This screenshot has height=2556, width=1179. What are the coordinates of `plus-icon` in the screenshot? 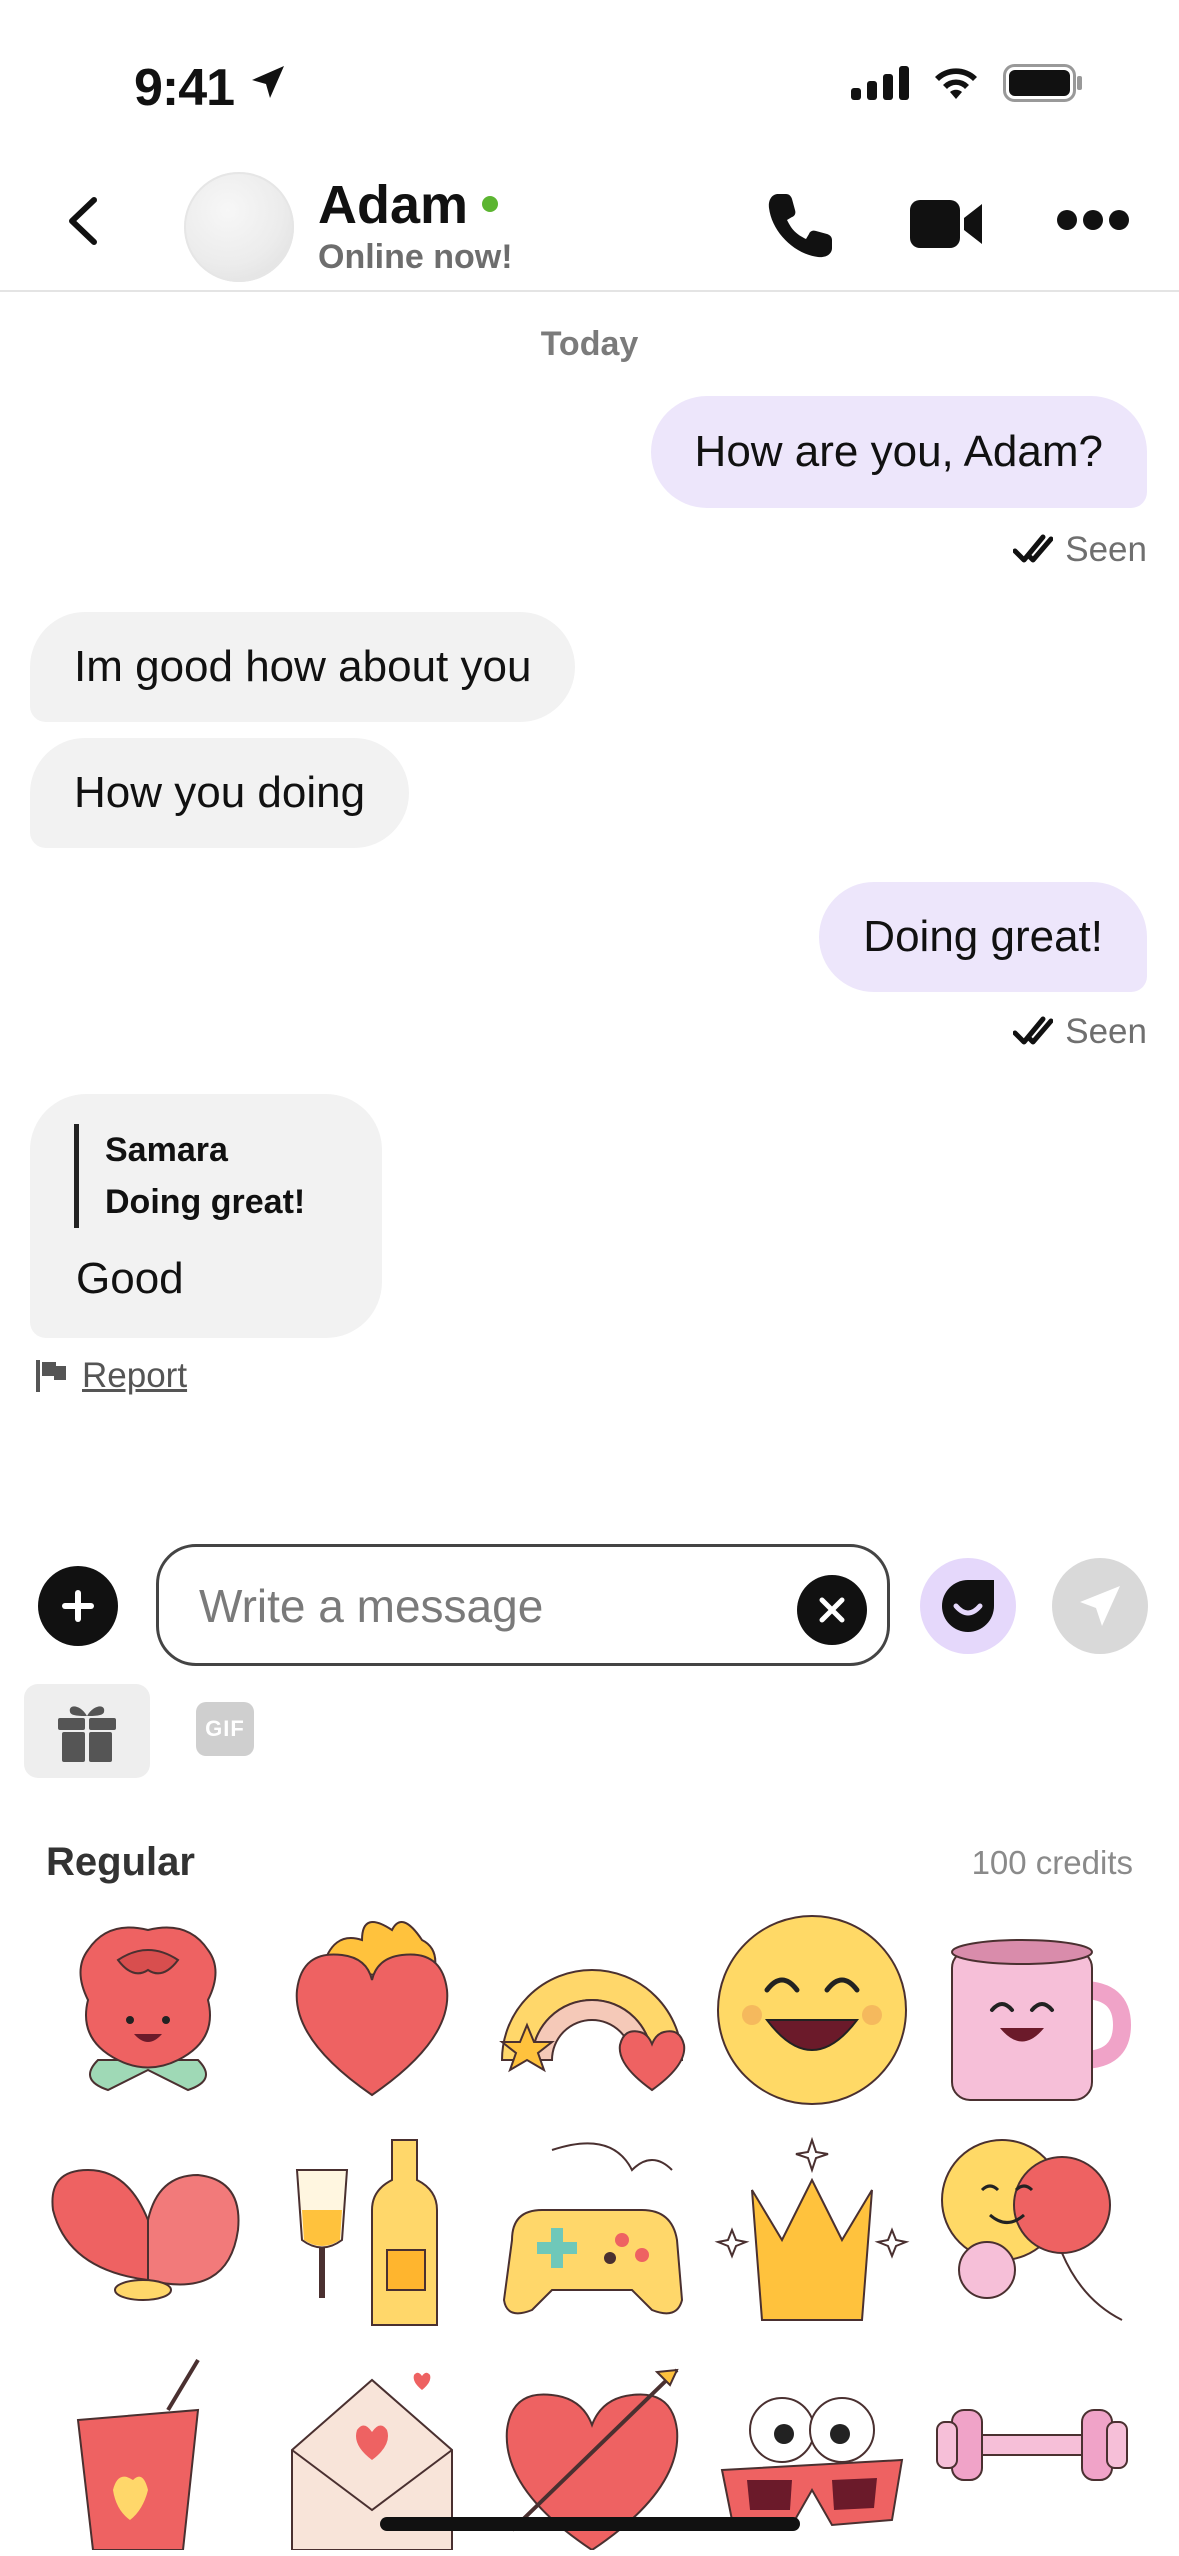 It's located at (78, 1606).